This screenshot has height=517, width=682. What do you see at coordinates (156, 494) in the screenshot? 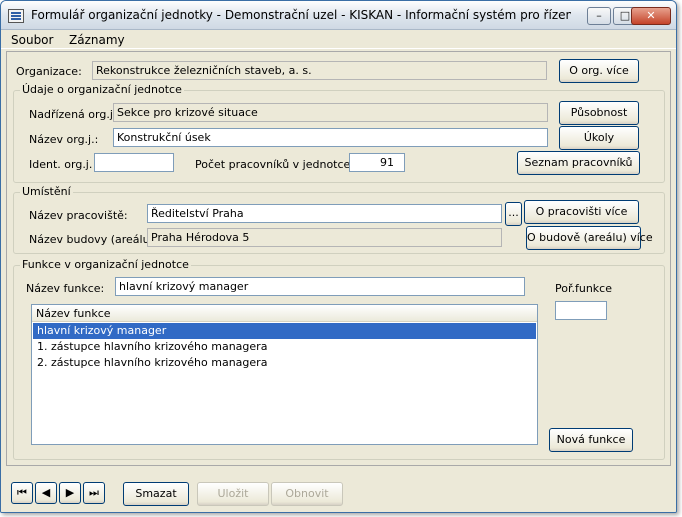
I see `delete-button: Smazat` at bounding box center [156, 494].